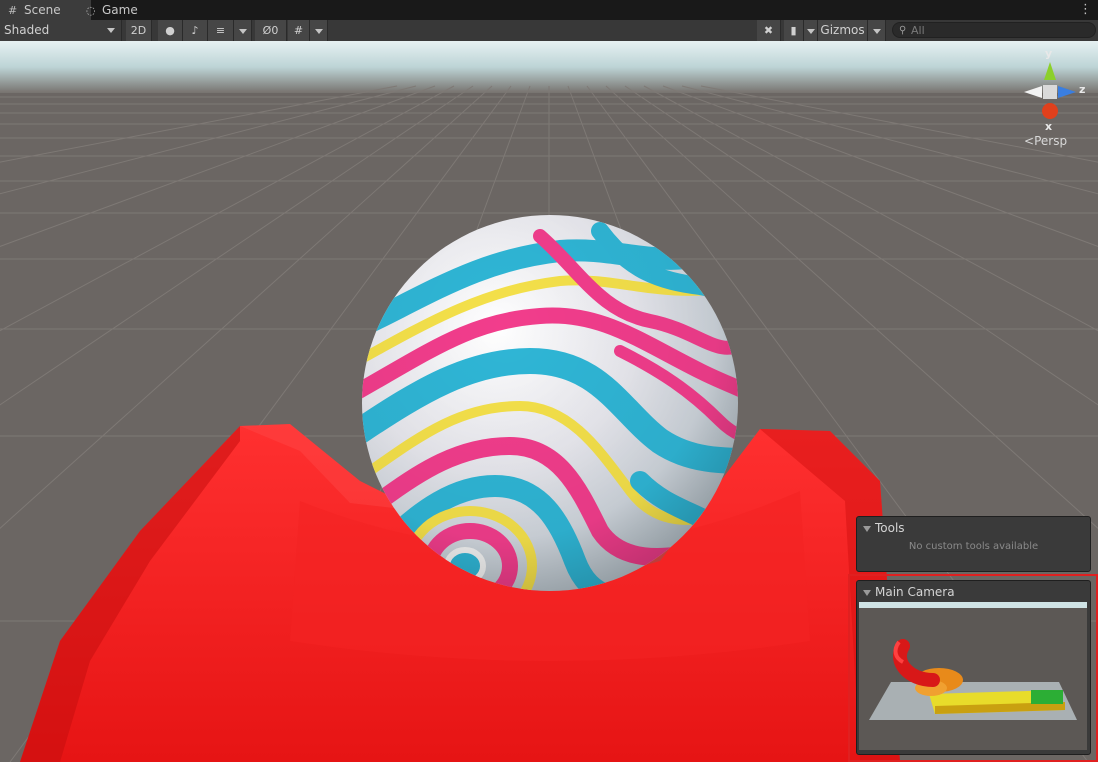 The image size is (1098, 762). I want to click on tools-panel-message: No custom tools available, so click(973, 546).